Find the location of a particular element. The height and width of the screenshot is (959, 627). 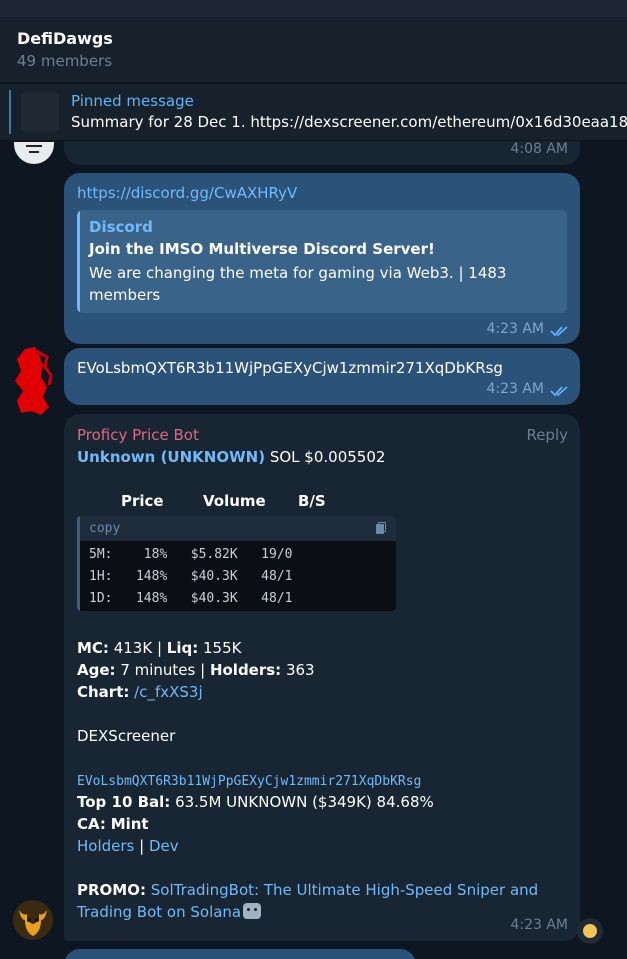

token-line: Unknown (UNKNOWN) SOL $0.005502 is located at coordinates (231, 457).